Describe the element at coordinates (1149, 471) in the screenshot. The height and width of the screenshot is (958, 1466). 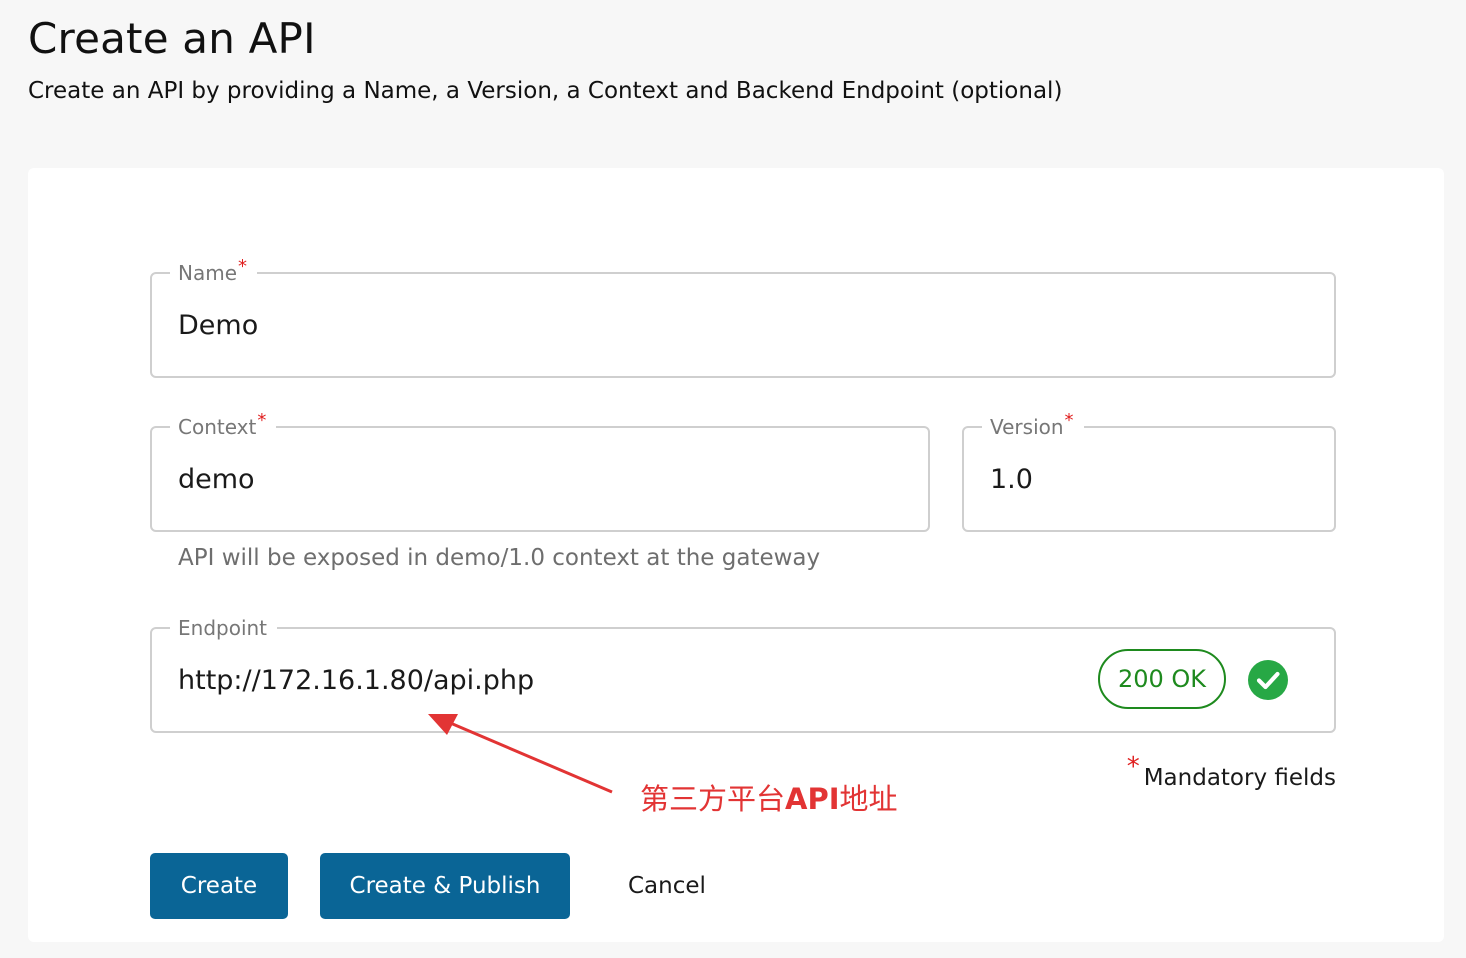
I see `version-field: Version* 1.0` at that location.